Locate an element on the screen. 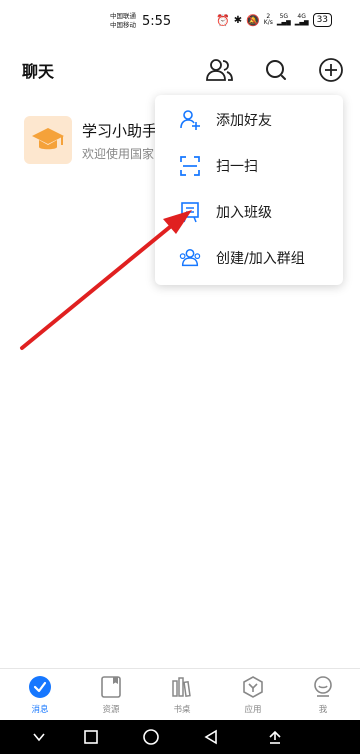  bottom-nav: 消息 资源 书桌 应用 我 is located at coordinates (180, 694).